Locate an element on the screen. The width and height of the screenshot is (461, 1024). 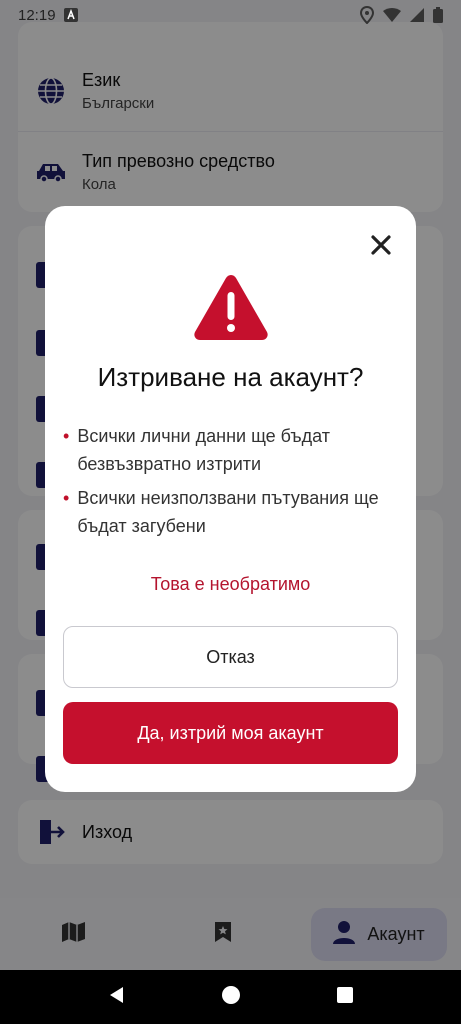
confirm-delete-button: Да, изтрий моя акаунт is located at coordinates (230, 733).